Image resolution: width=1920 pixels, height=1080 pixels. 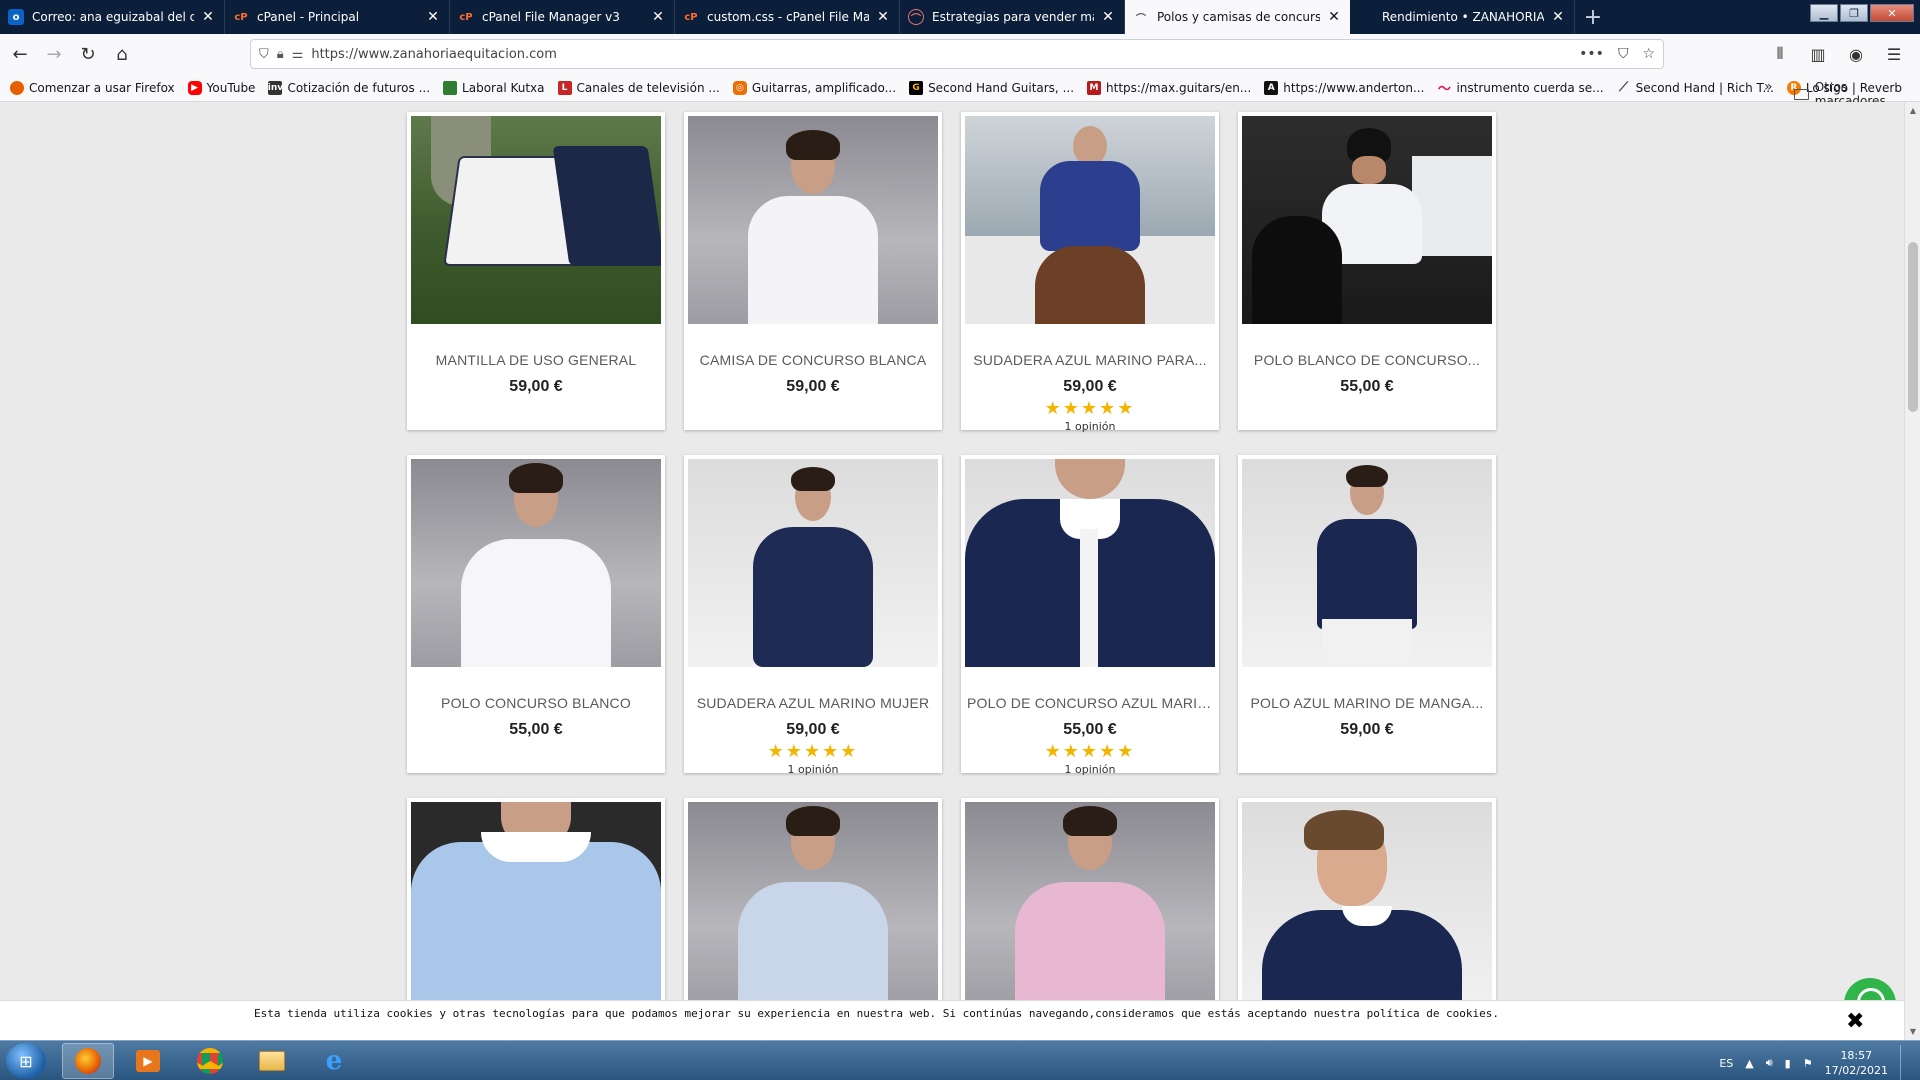 What do you see at coordinates (1892, 13) in the screenshot?
I see `close-window-icon: ✕` at bounding box center [1892, 13].